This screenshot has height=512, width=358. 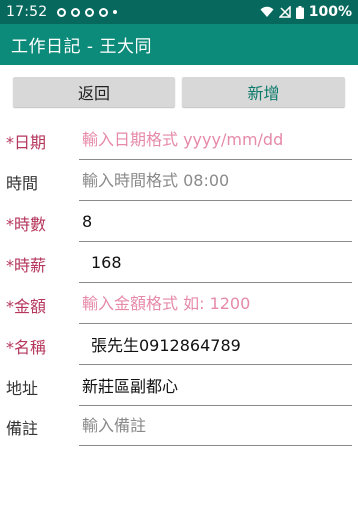 I want to click on back-button: 返回, so click(x=94, y=92).